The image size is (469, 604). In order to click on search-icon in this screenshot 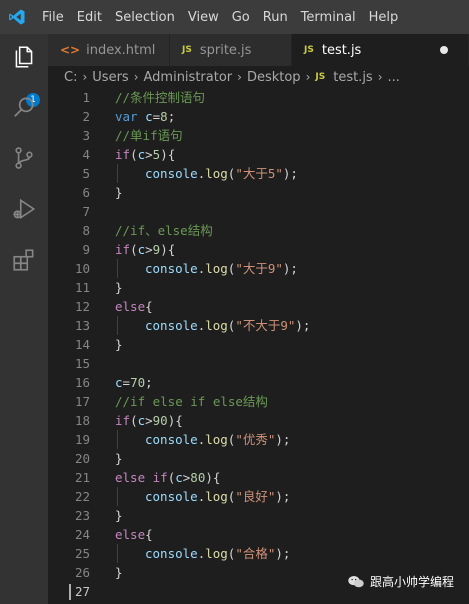, I will do `click(24, 107)`.